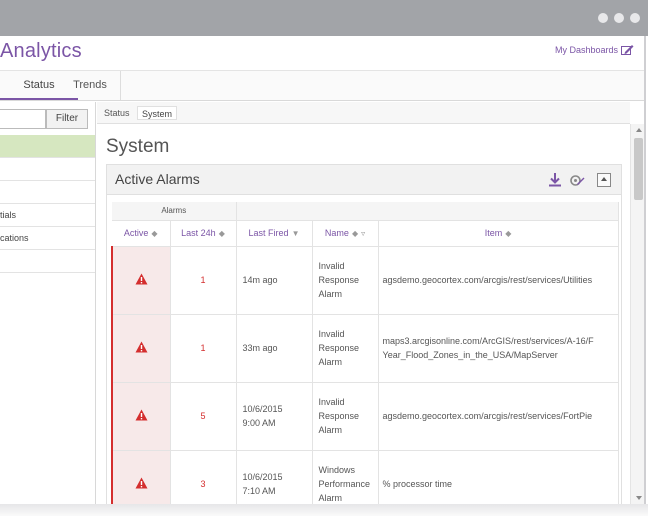 The height and width of the screenshot is (516, 648). Describe the element at coordinates (262, 409) in the screenshot. I see `last-fired-value: 10/6/2015` at that location.